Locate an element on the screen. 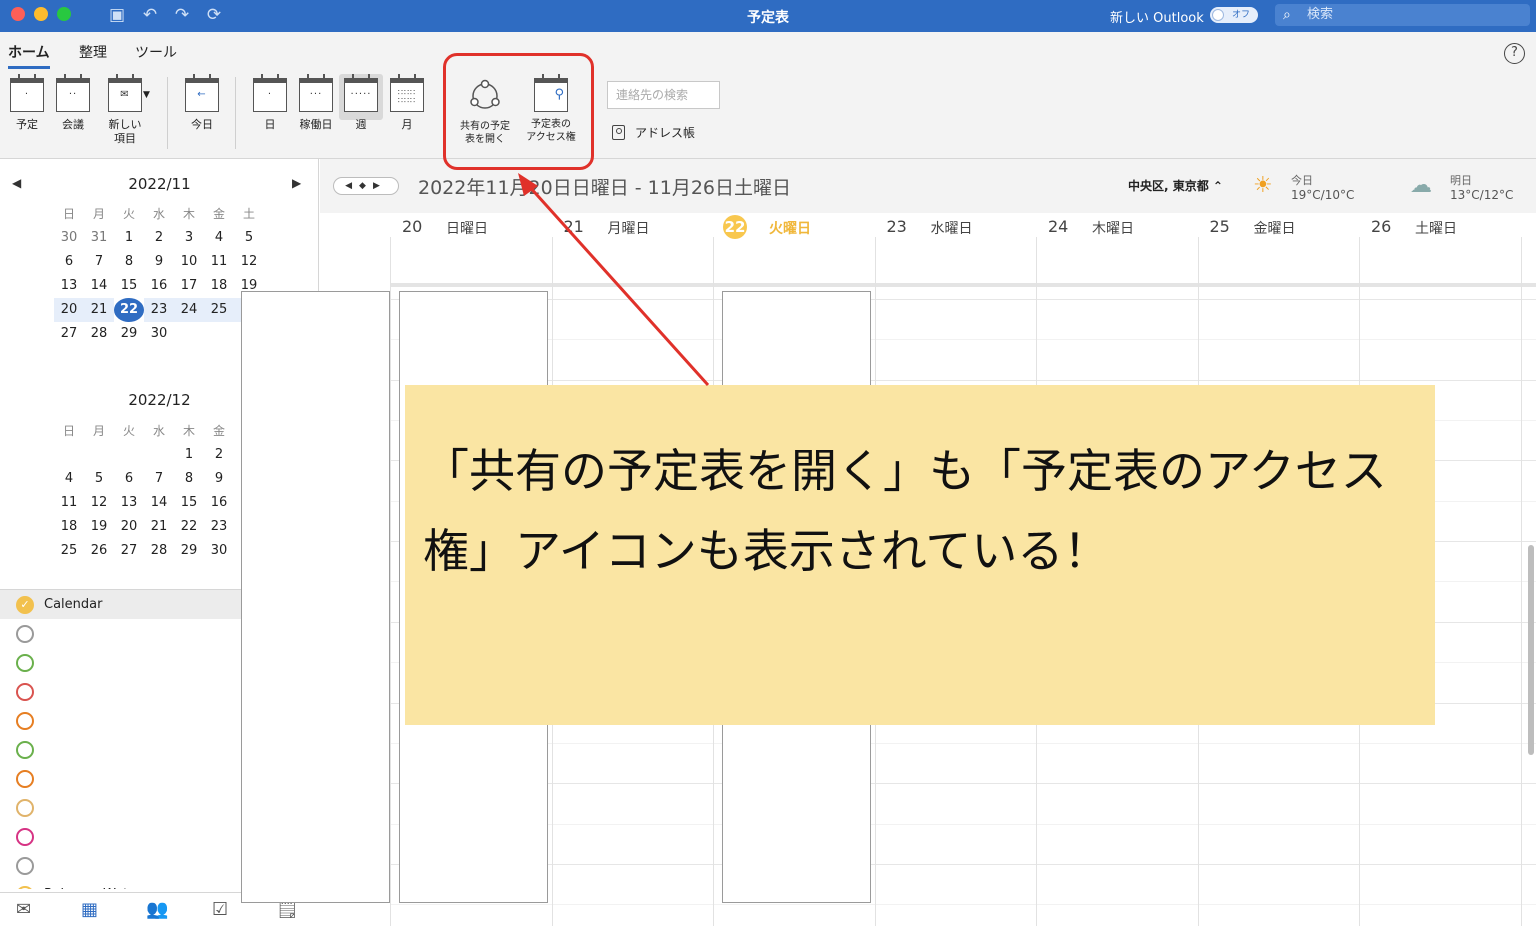 The width and height of the screenshot is (1536, 926). day-name: 火曜日 is located at coordinates (790, 228).